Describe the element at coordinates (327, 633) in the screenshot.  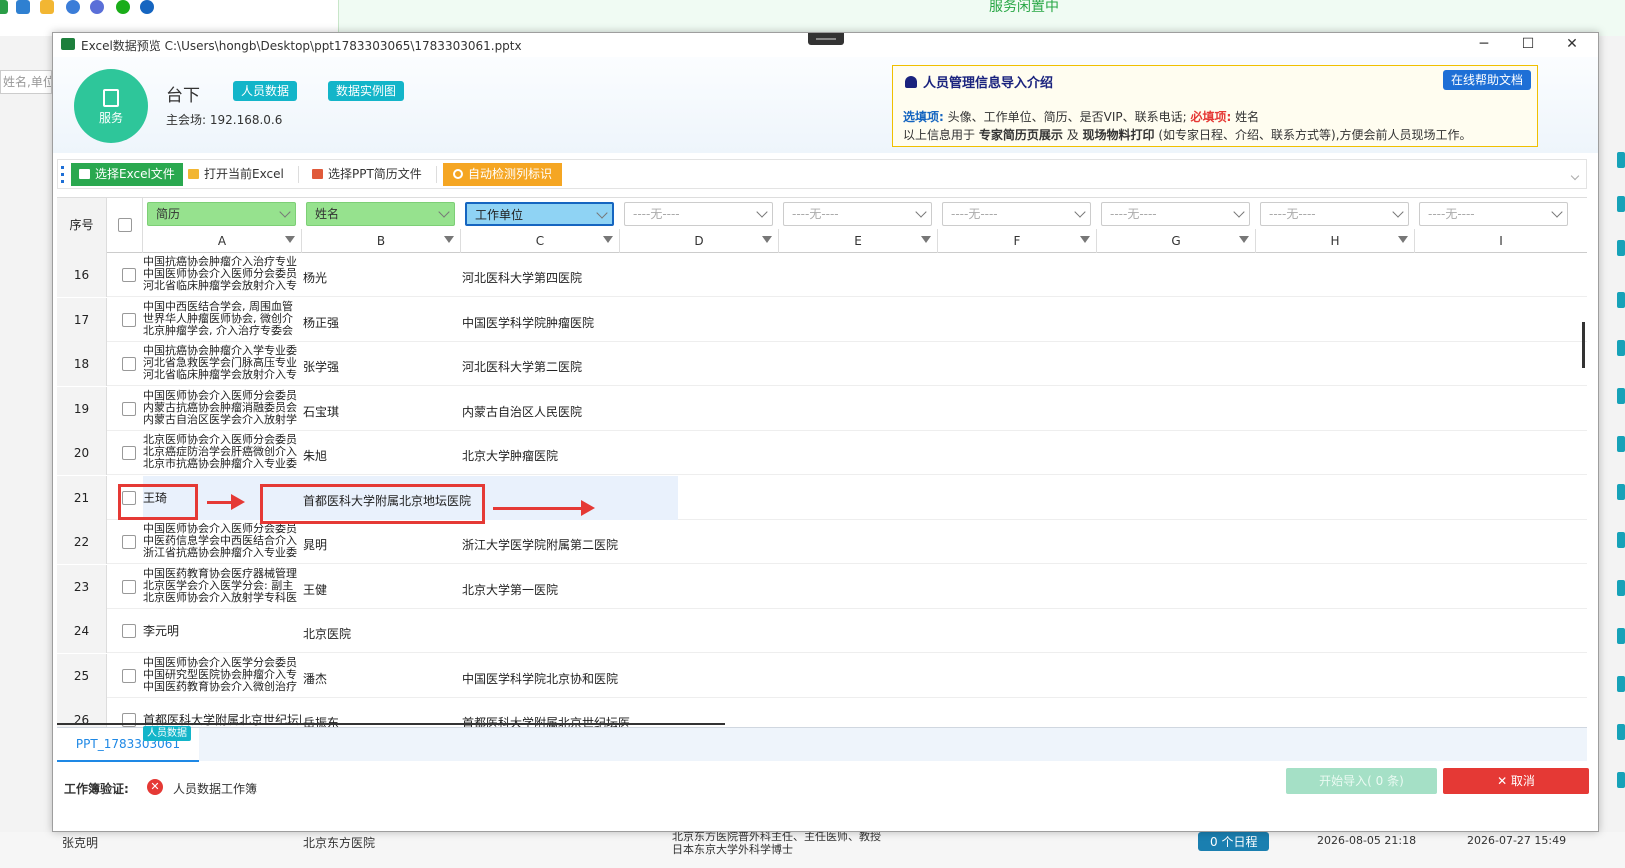
I see `cell-name: 北京医院` at that location.